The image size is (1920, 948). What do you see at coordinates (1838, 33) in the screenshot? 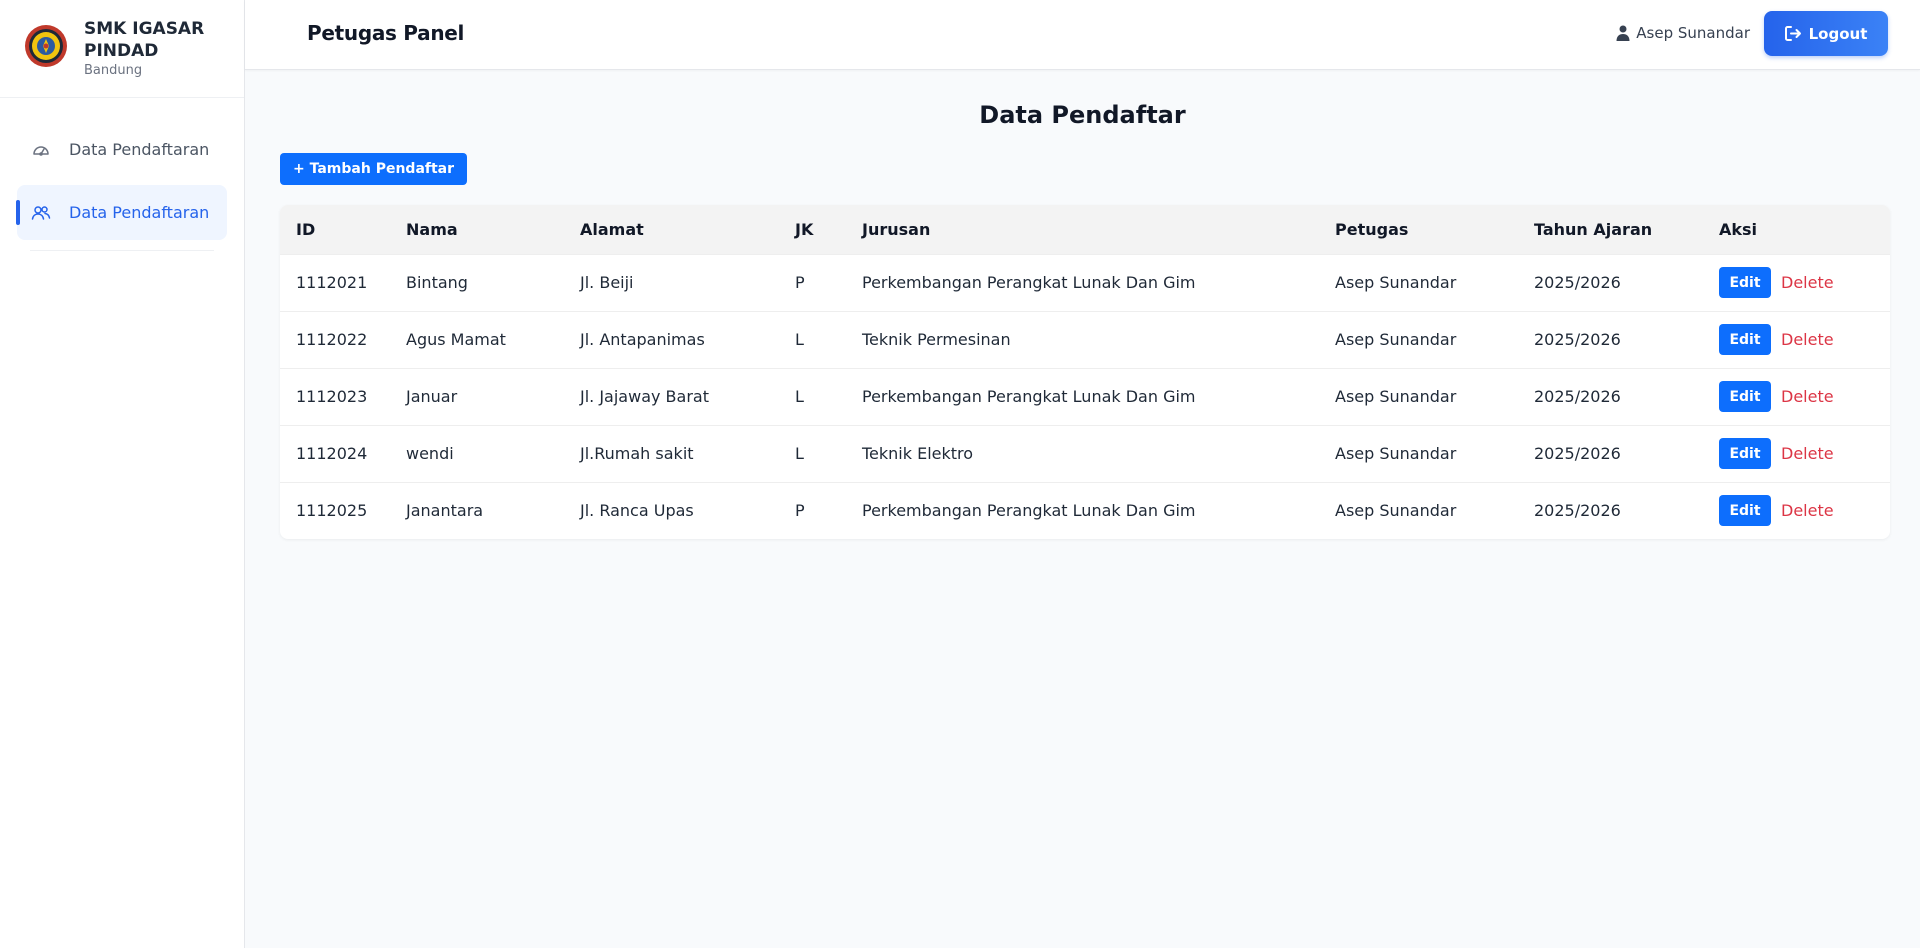
I see `logout-label: Logout` at bounding box center [1838, 33].